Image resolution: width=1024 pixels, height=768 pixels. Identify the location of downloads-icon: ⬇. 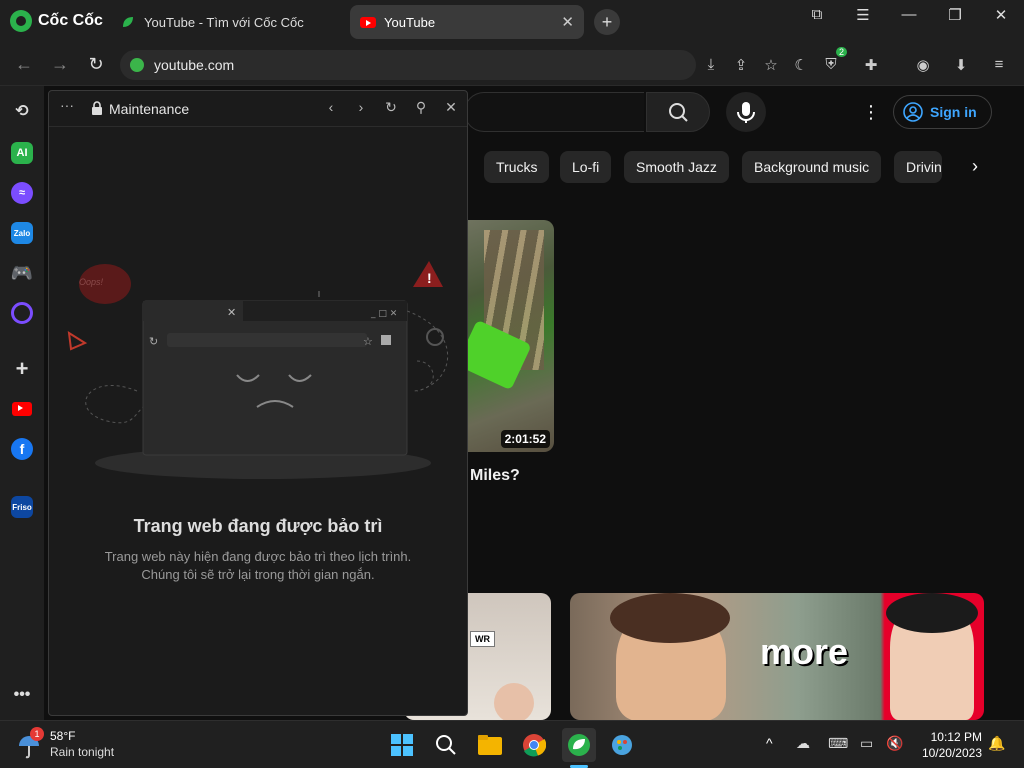
(961, 65).